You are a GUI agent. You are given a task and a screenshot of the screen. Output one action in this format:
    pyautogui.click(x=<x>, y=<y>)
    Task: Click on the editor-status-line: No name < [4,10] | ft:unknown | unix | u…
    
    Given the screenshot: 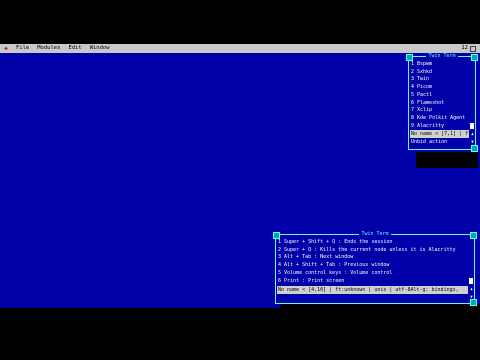 What is the action you would take?
    pyautogui.click(x=372, y=290)
    